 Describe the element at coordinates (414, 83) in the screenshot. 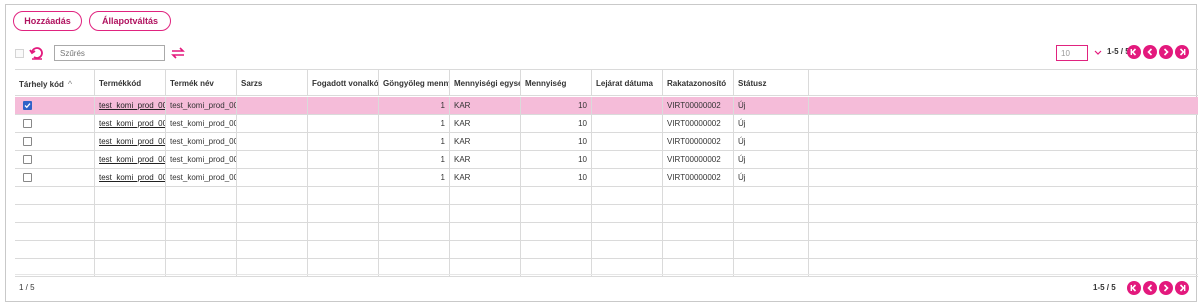

I see `col-header-gongyoleg: Göngyöleg mennyiség` at that location.